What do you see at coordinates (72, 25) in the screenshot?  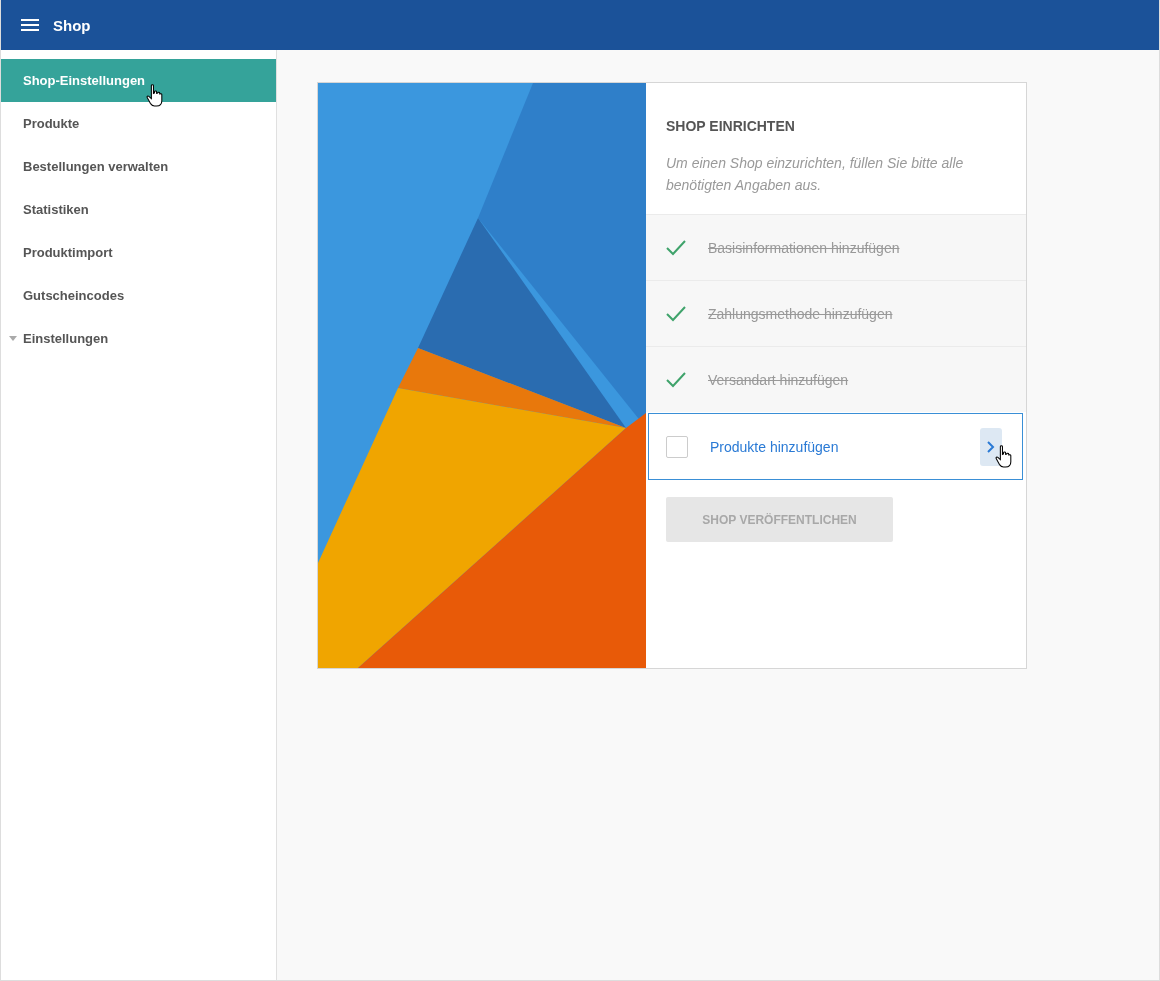 I see `app-title: Shop` at bounding box center [72, 25].